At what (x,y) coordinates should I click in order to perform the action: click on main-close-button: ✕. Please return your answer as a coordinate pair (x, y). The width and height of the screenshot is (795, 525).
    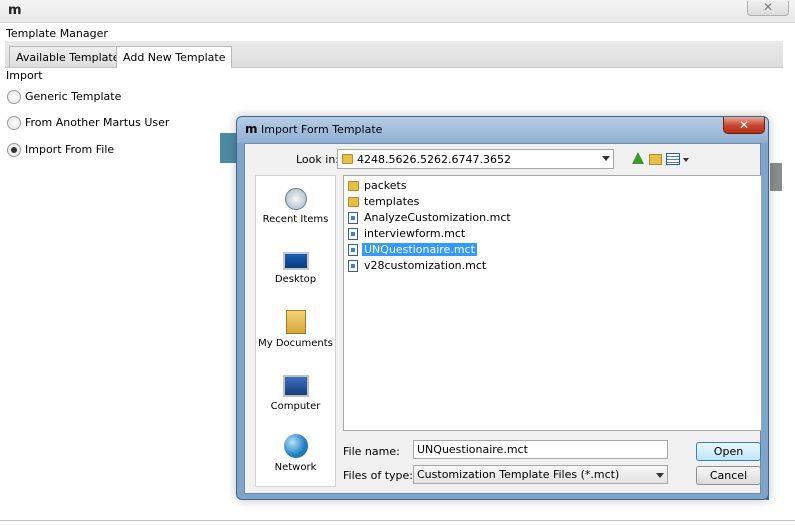
    Looking at the image, I should click on (768, 8).